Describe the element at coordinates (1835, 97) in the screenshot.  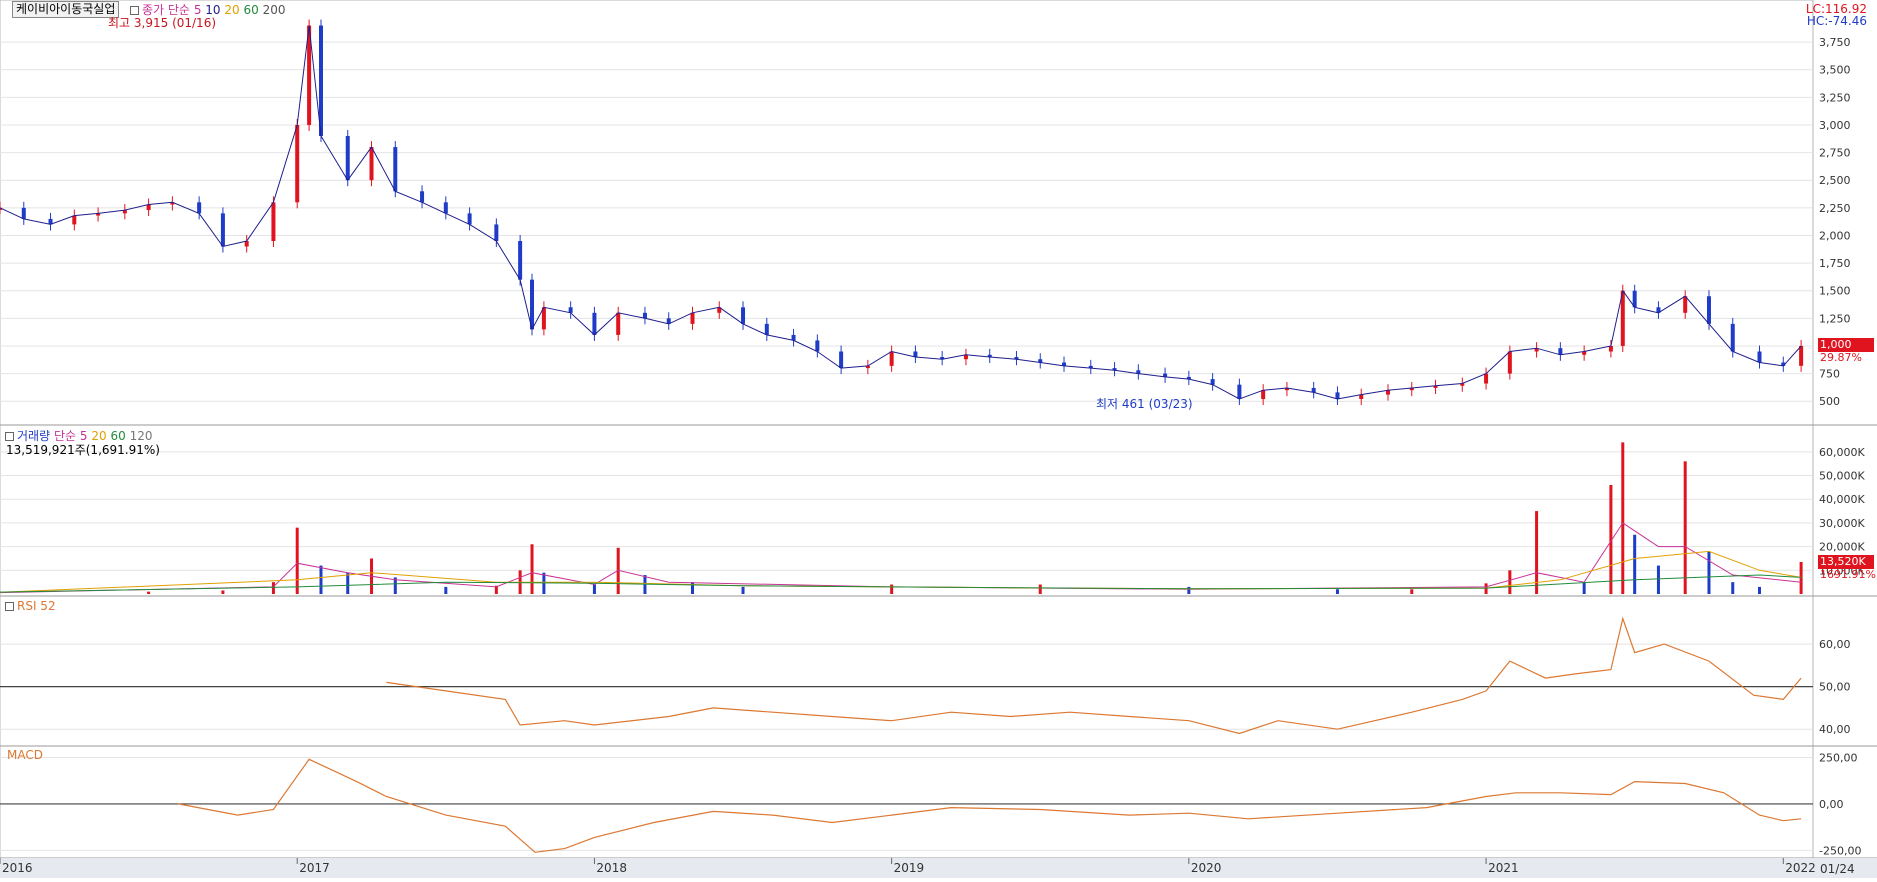
I see `y-tick-label: 3,250` at that location.